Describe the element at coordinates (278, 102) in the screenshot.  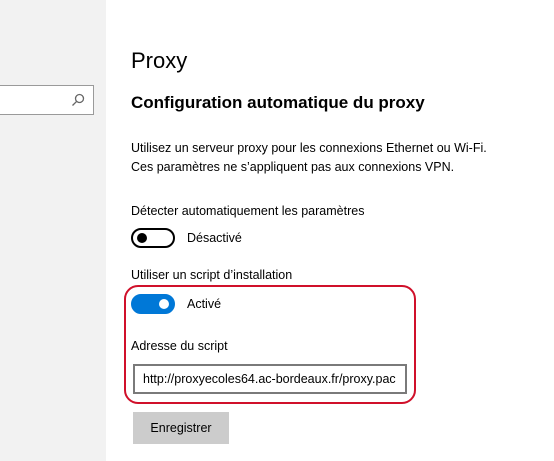
I see `section-title: Configuration automatique du proxy` at that location.